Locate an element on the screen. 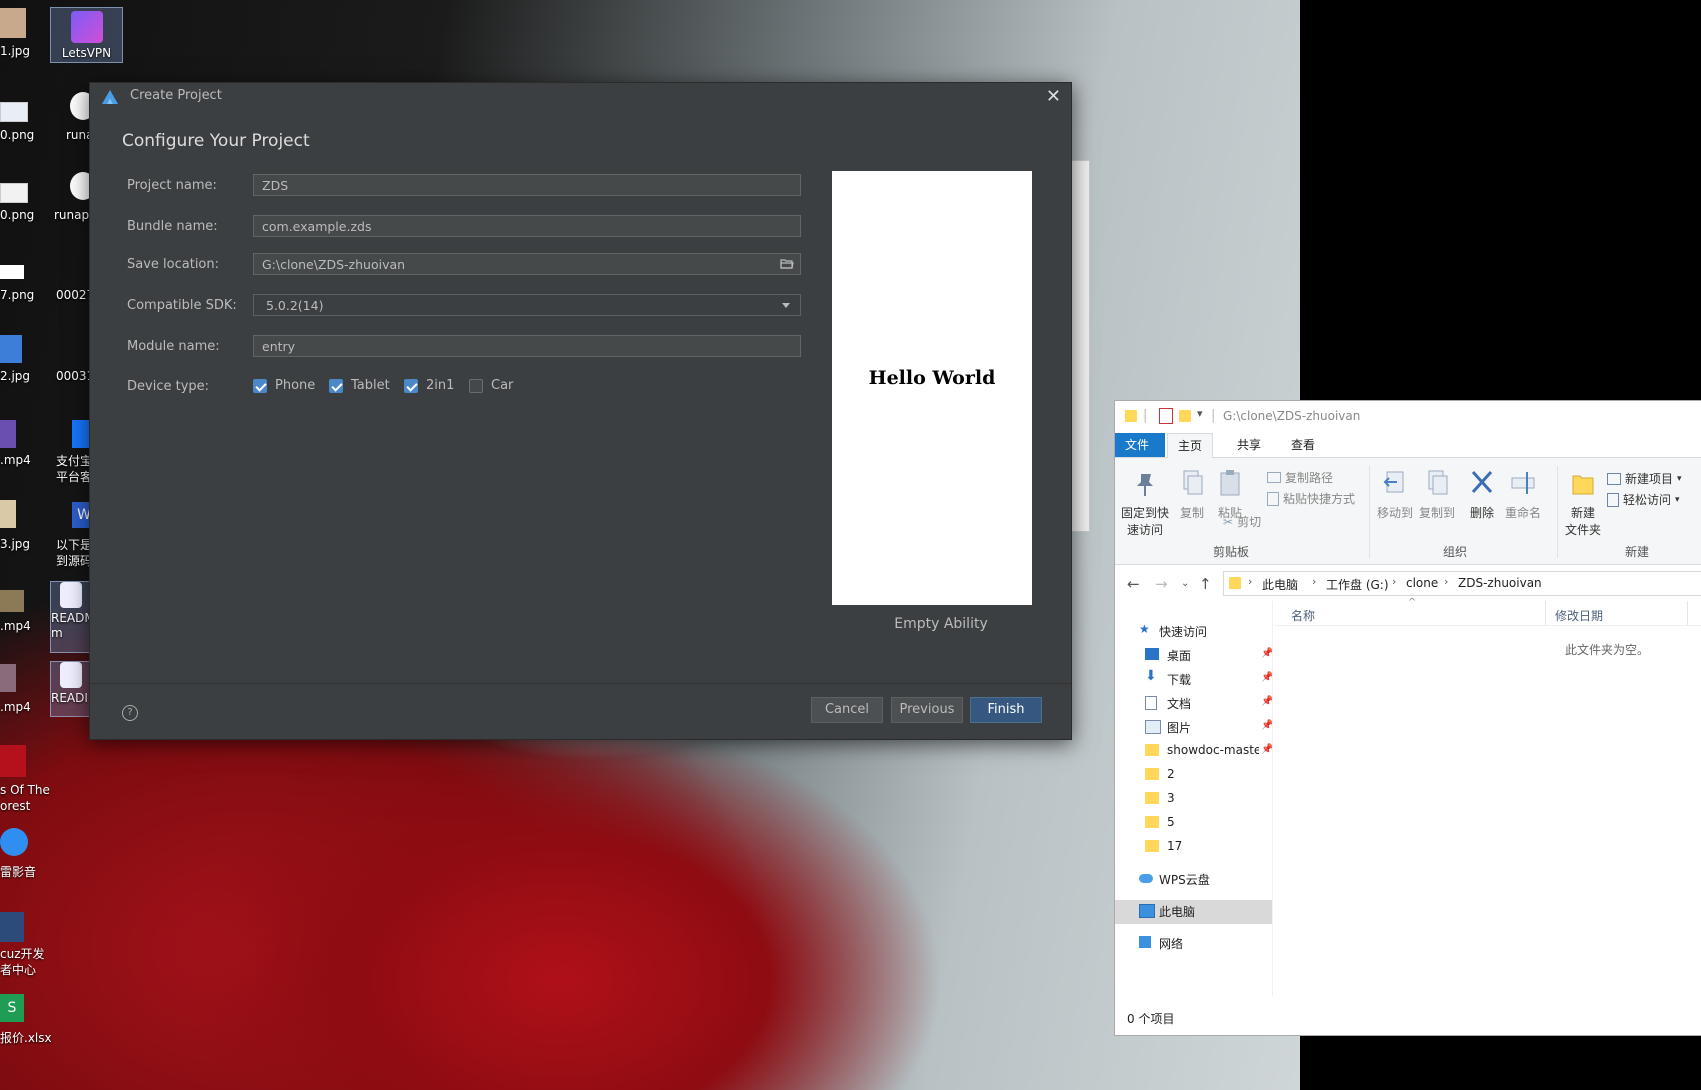 Image resolution: width=1701 pixels, height=1090 pixels. breadcrumb-drive-g: 工作盘 (G:) is located at coordinates (1357, 584).